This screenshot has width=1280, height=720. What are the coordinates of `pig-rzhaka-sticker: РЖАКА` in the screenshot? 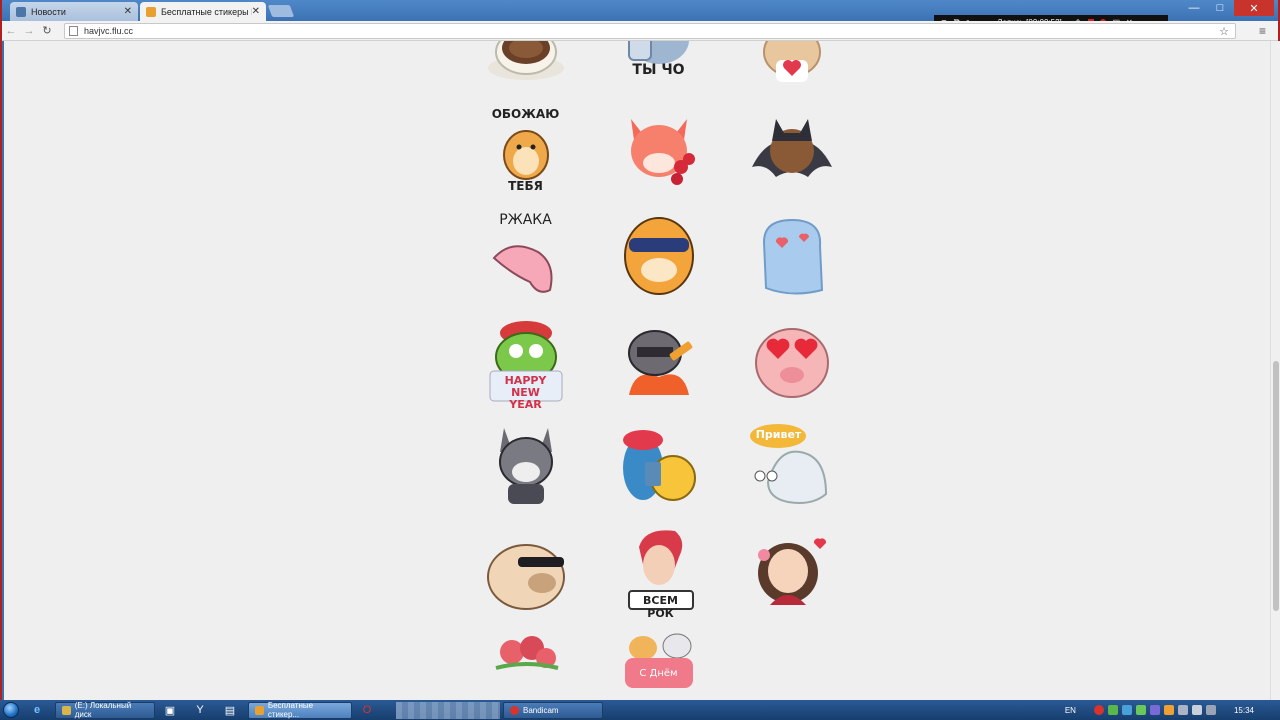 It's located at (526, 256).